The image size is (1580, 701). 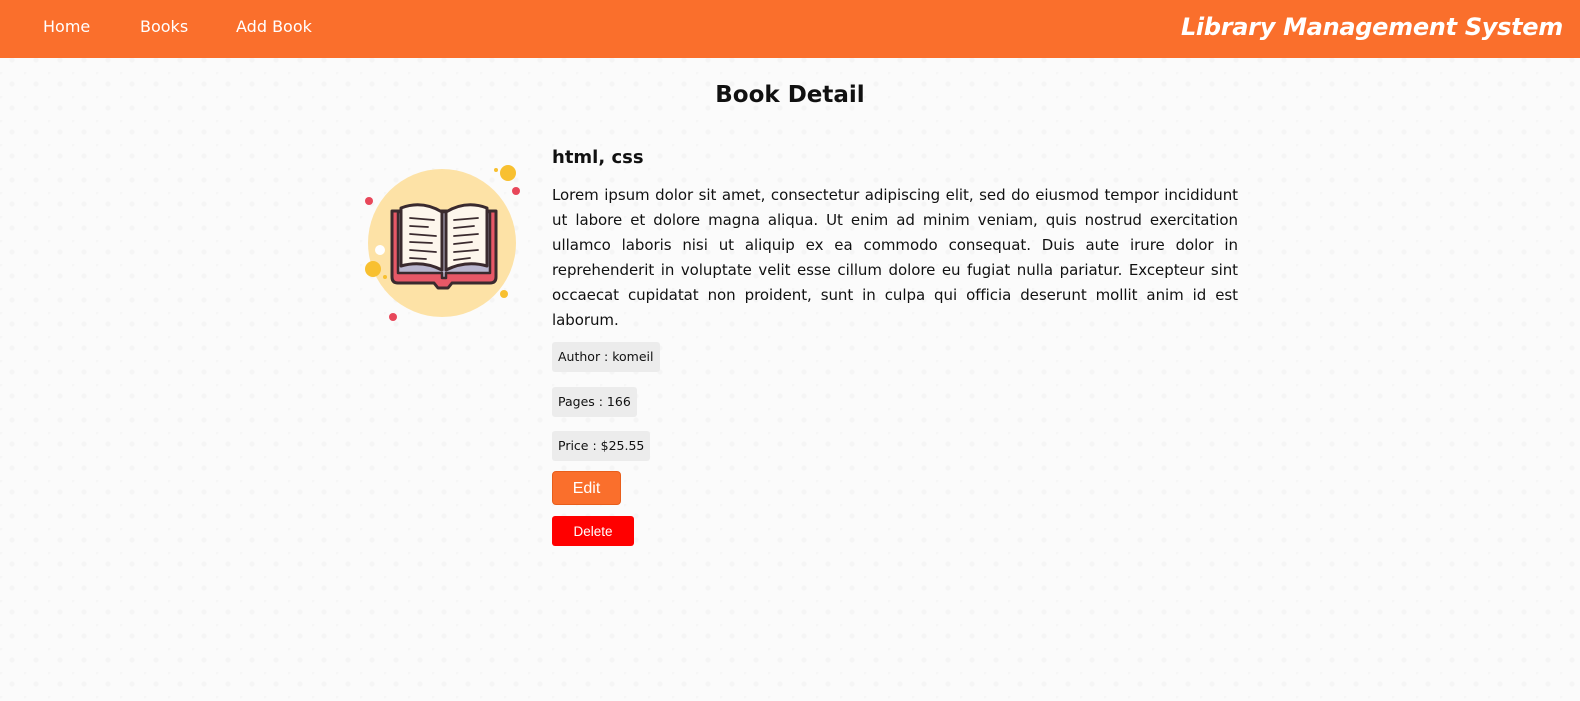 What do you see at coordinates (586, 488) in the screenshot?
I see `edit-button: Edit` at bounding box center [586, 488].